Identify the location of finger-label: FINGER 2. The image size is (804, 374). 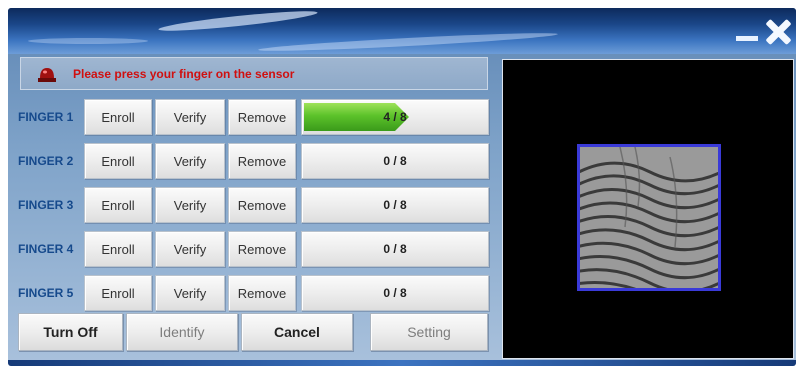
(46, 161).